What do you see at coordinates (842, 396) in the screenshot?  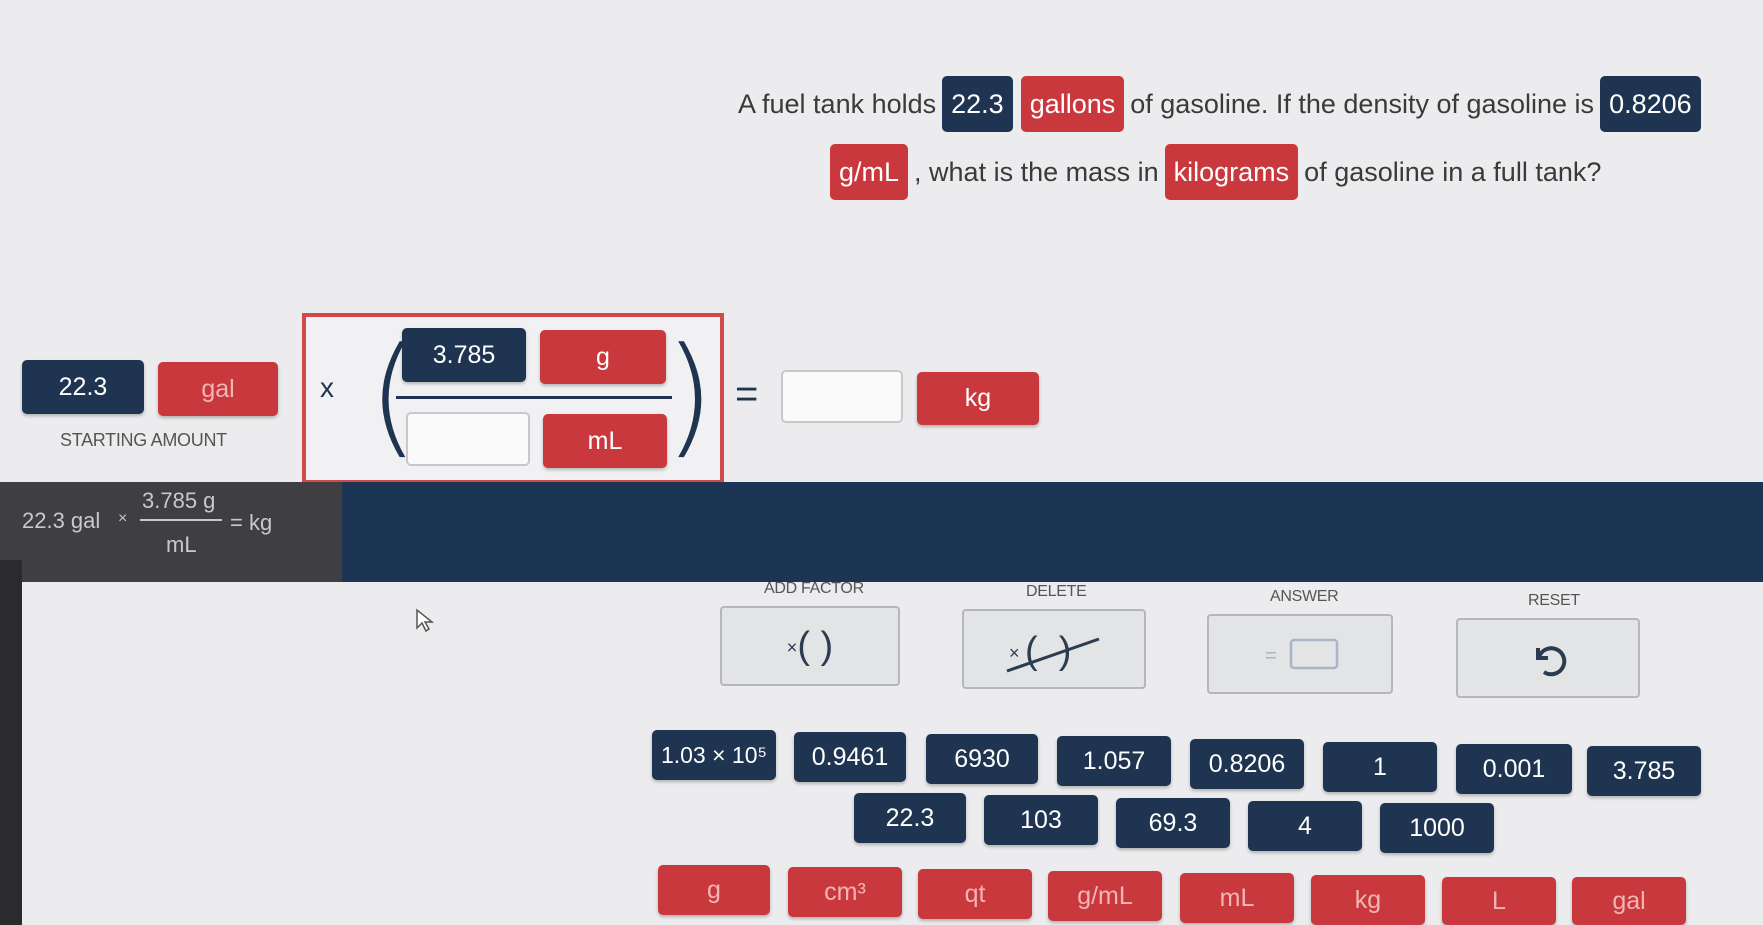 I see `answer-value-slot` at bounding box center [842, 396].